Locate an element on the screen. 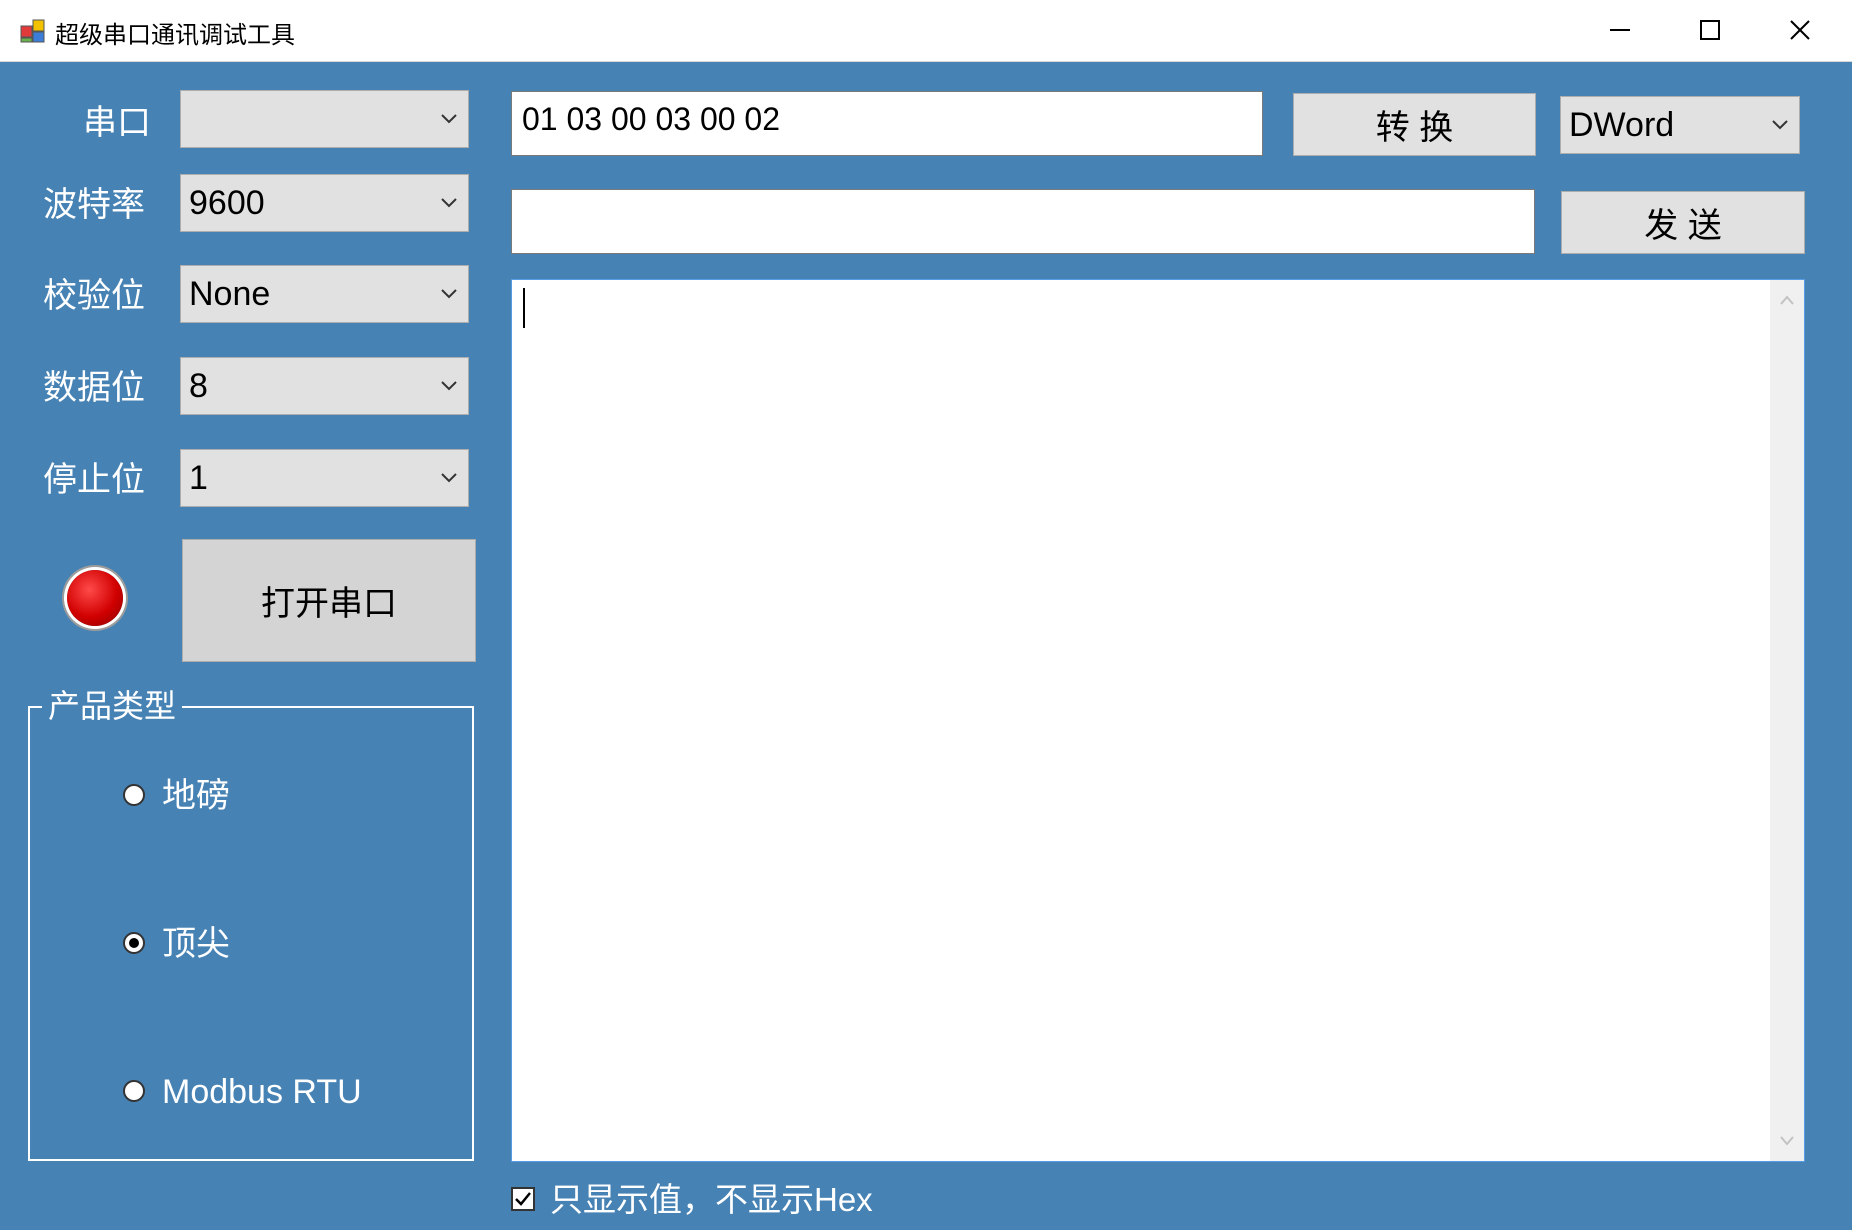  stopbits-label: 停止位 is located at coordinates (94, 480).